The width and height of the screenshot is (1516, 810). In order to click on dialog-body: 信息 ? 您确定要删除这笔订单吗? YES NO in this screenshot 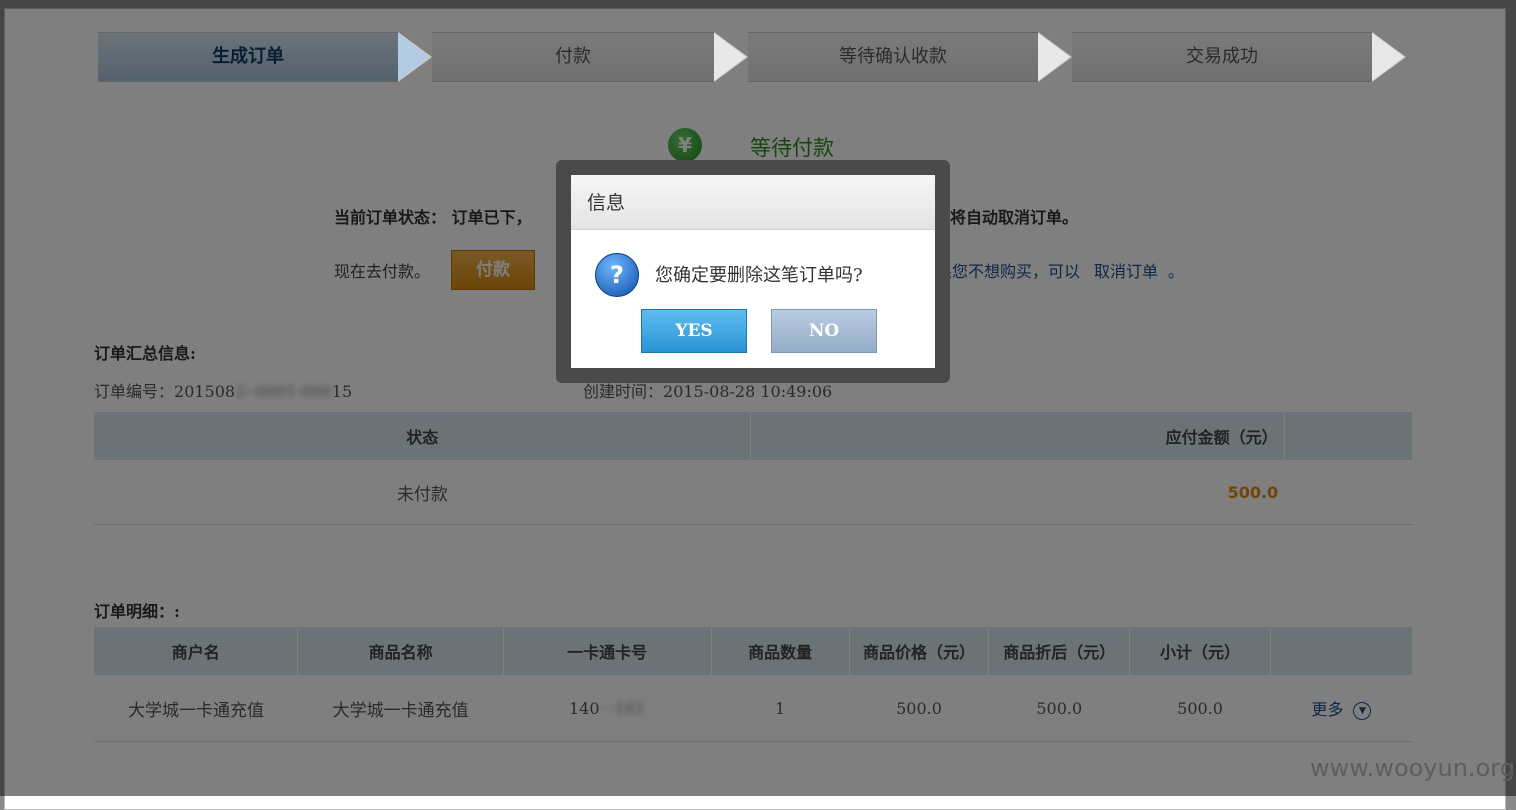, I will do `click(753, 271)`.